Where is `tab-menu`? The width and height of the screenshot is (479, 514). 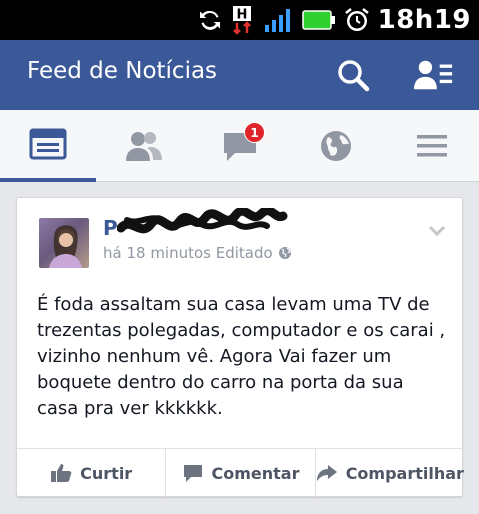 tab-menu is located at coordinates (431, 146).